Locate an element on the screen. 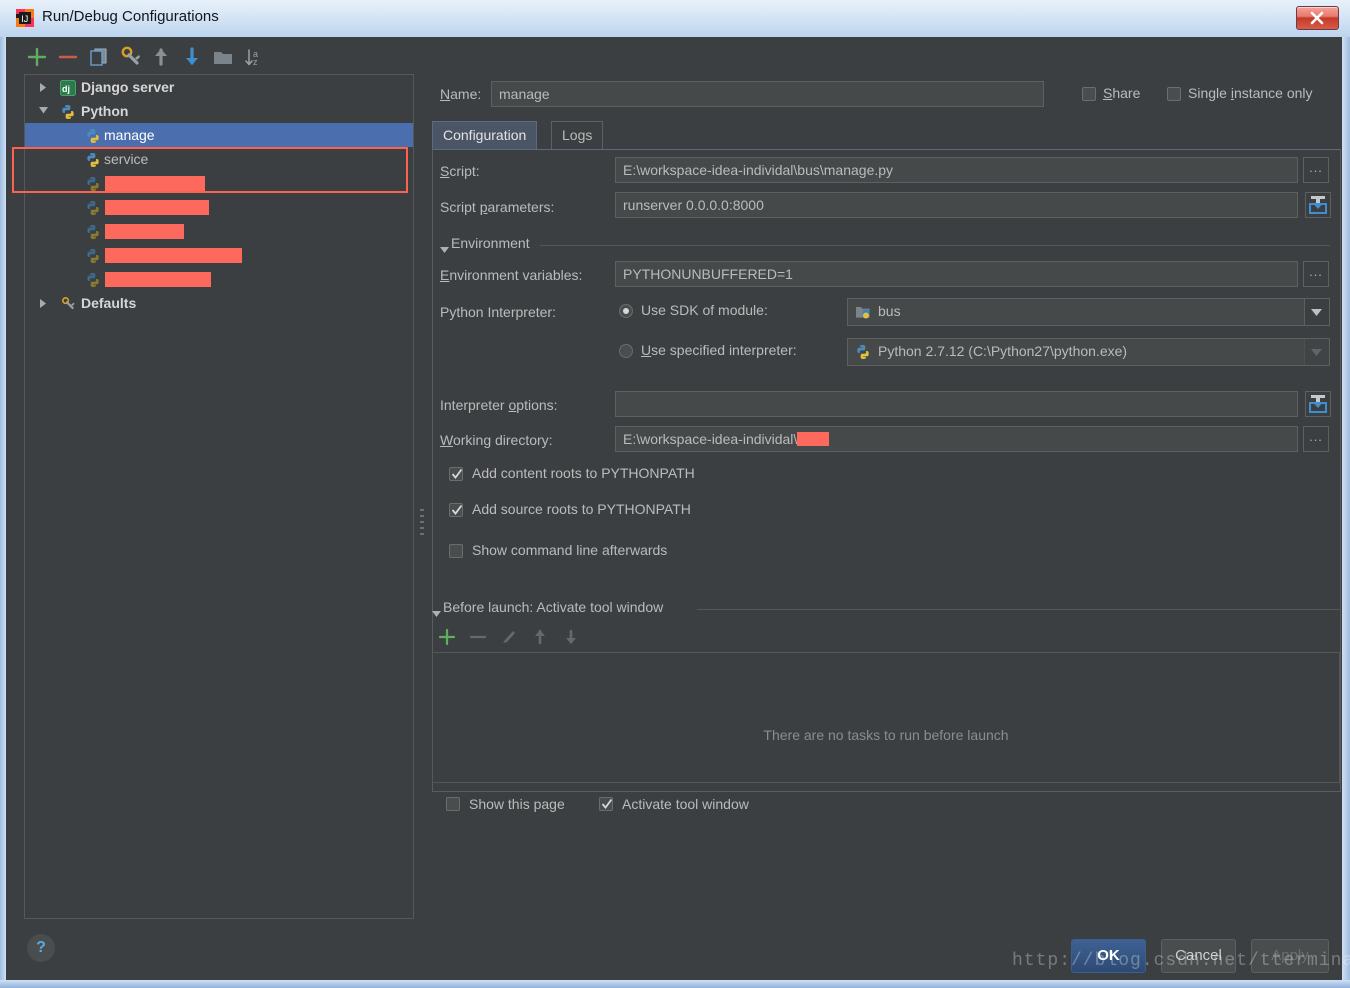 The image size is (1350, 988). remove-configuration-button is located at coordinates (68, 57).